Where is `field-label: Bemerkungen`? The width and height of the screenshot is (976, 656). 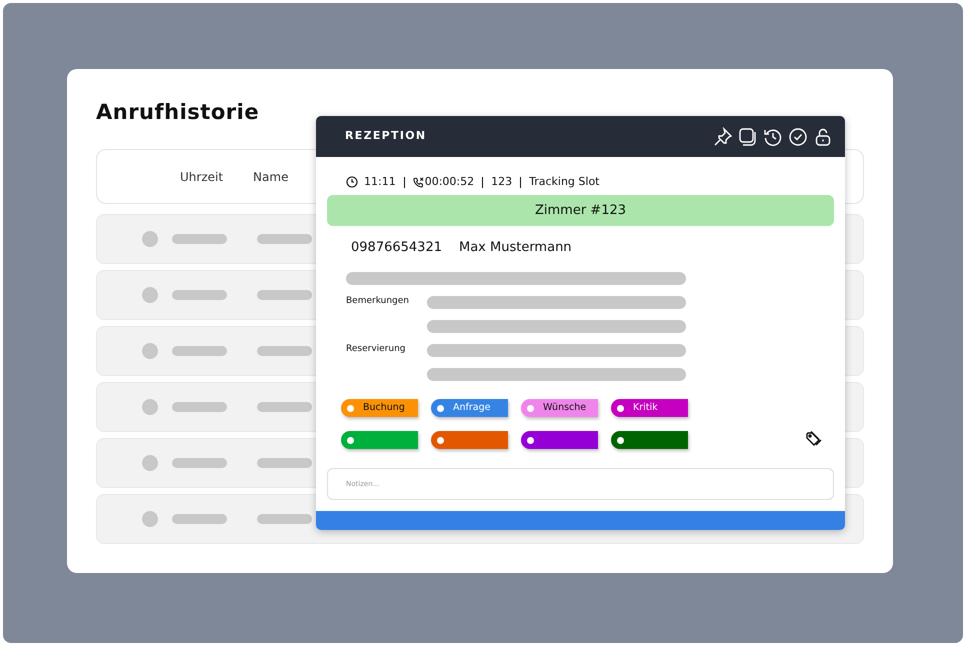
field-label: Bemerkungen is located at coordinates (378, 301).